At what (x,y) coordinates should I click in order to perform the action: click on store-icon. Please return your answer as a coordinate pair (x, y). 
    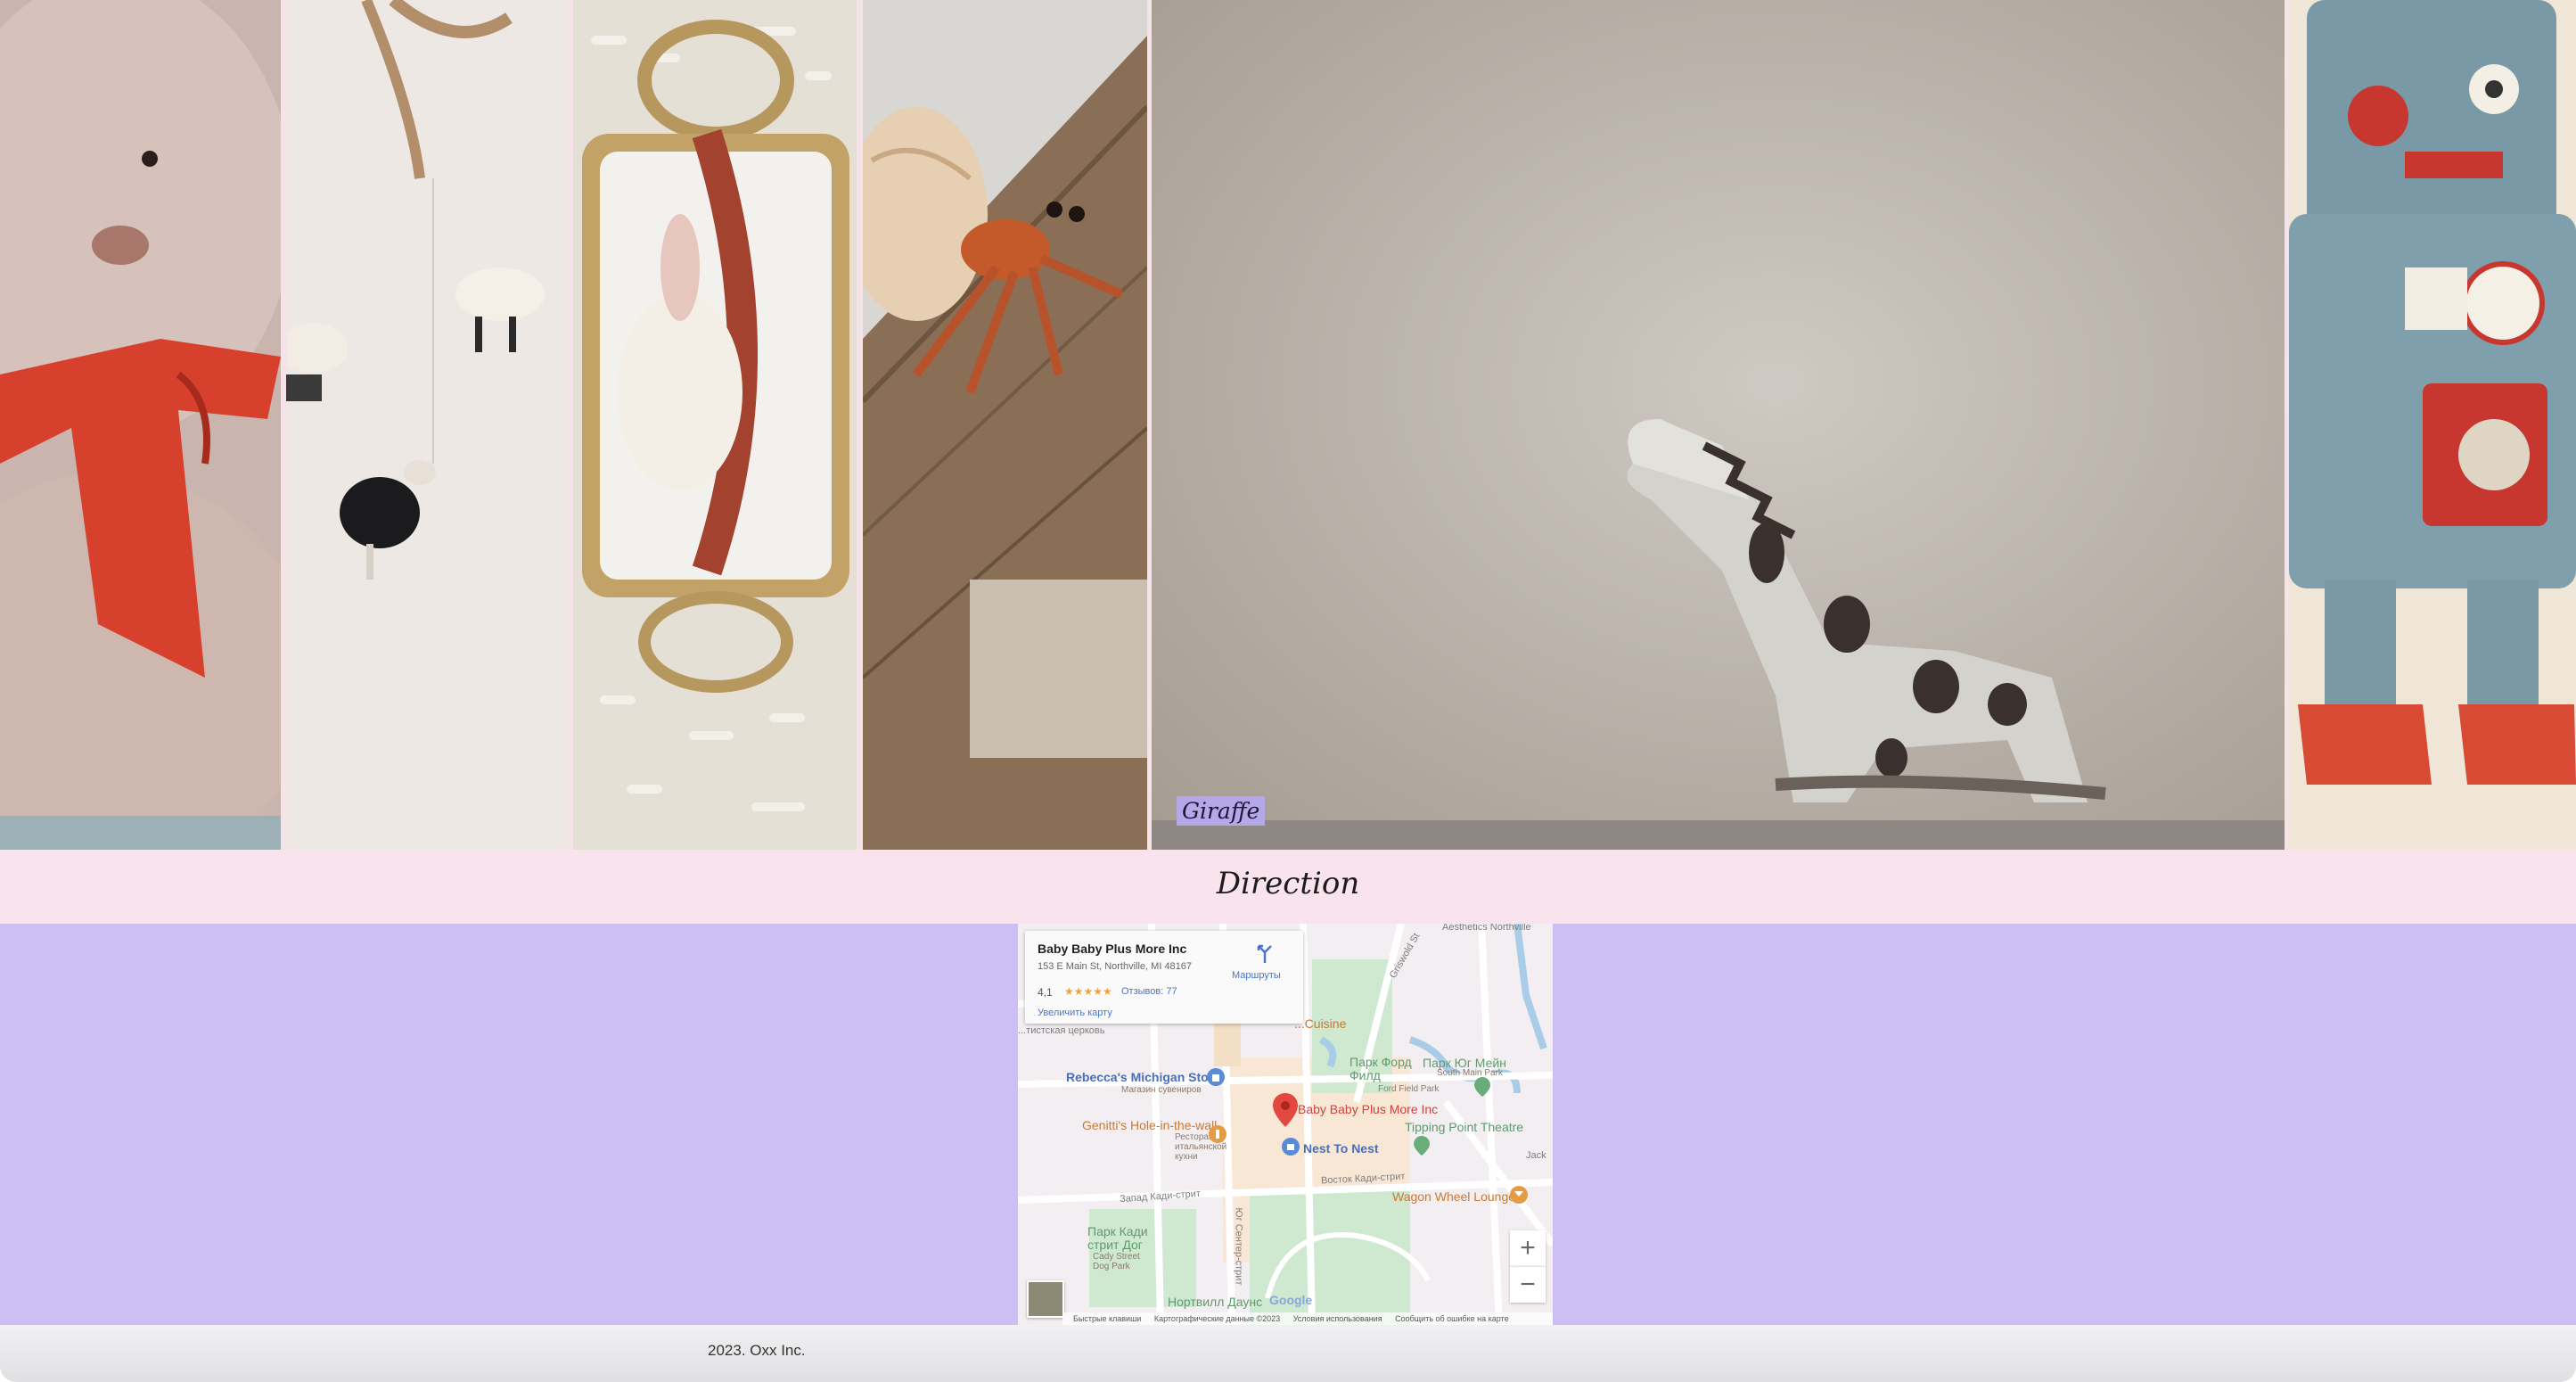
    Looking at the image, I should click on (1291, 1147).